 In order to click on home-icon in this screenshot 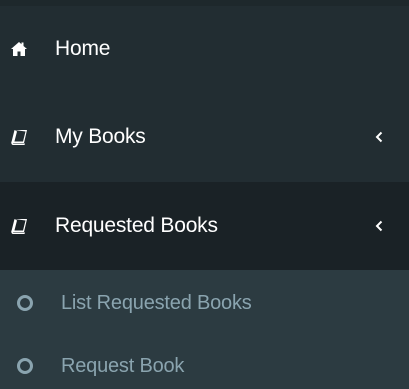, I will do `click(19, 49)`.